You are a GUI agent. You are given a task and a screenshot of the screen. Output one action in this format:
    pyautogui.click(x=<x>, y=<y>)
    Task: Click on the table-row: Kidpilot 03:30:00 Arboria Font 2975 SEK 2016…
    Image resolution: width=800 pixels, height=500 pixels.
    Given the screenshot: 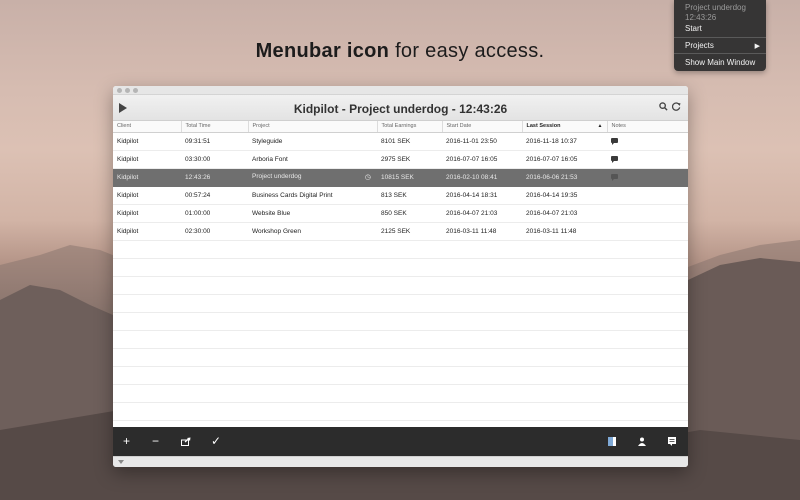 What is the action you would take?
    pyautogui.click(x=400, y=159)
    